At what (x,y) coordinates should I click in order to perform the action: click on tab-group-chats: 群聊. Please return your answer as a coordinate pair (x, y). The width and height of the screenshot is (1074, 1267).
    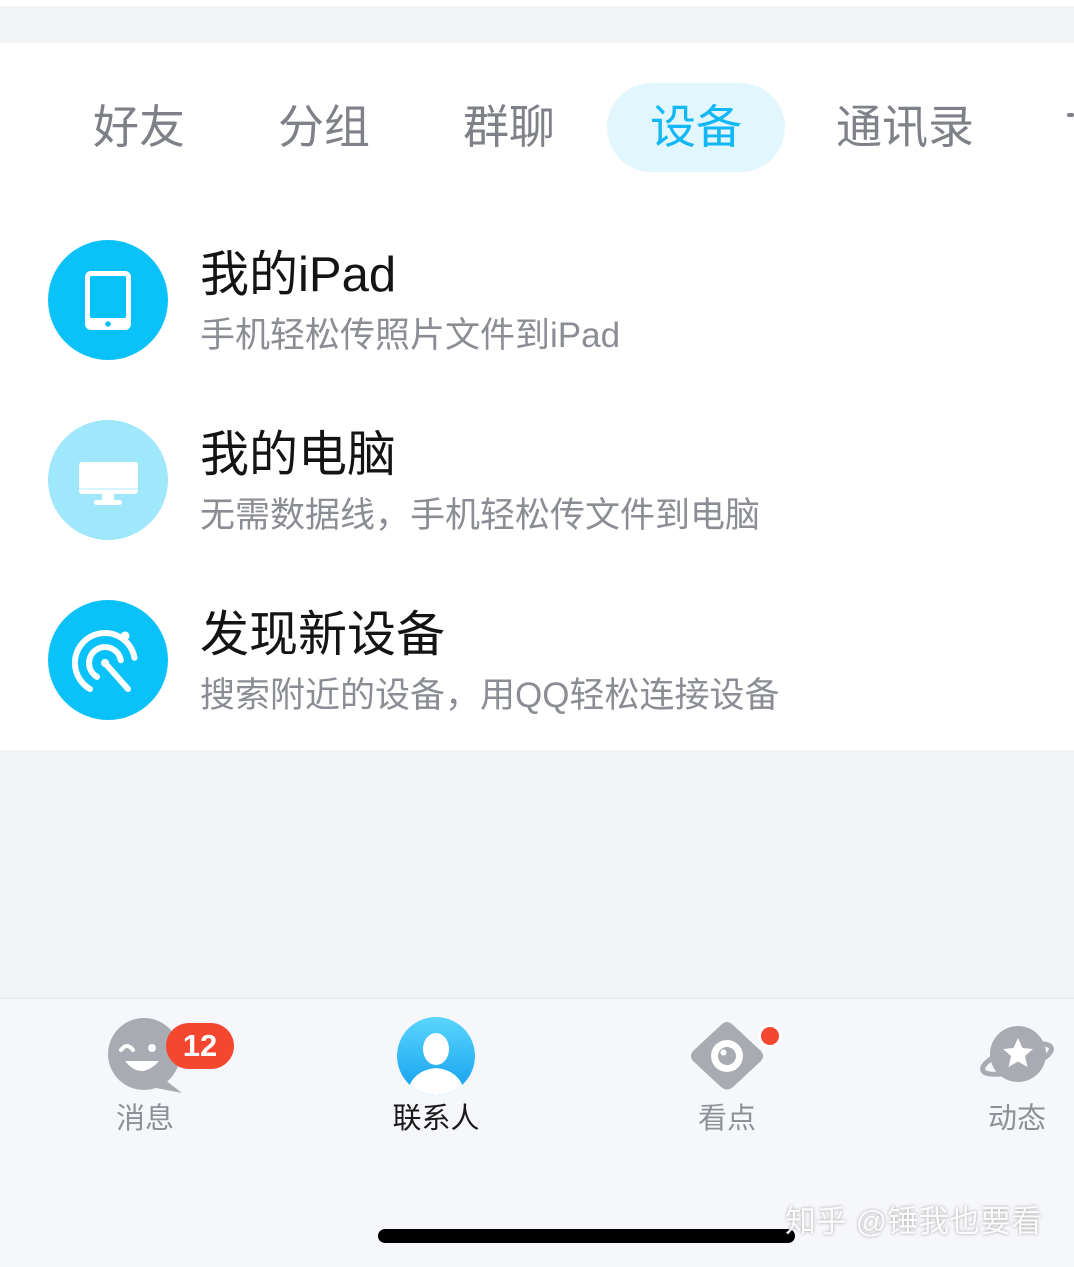
    Looking at the image, I should click on (509, 127).